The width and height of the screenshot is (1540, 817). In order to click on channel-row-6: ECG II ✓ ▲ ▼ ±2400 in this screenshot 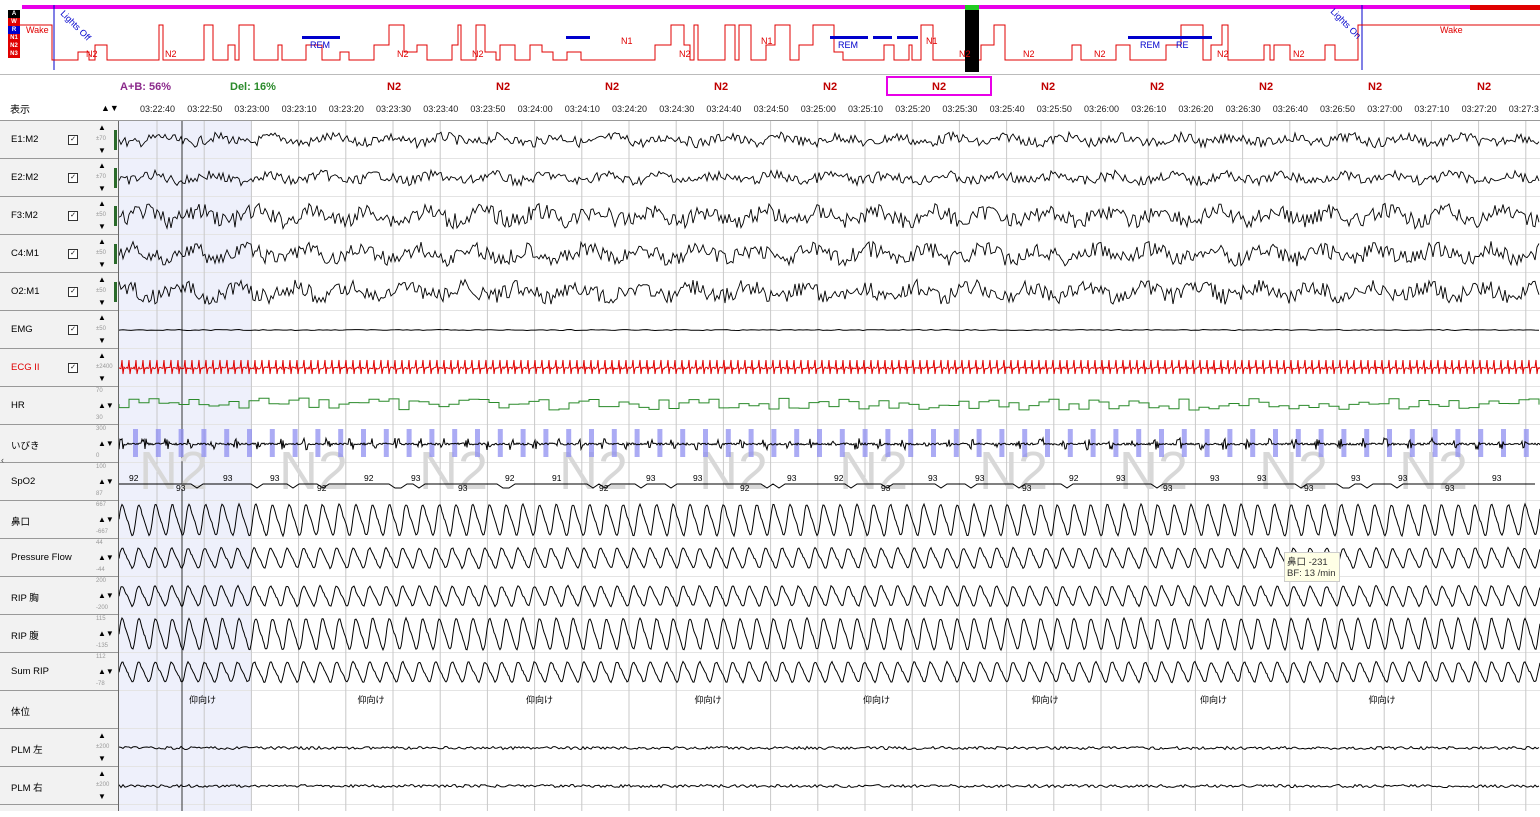, I will do `click(59, 368)`.